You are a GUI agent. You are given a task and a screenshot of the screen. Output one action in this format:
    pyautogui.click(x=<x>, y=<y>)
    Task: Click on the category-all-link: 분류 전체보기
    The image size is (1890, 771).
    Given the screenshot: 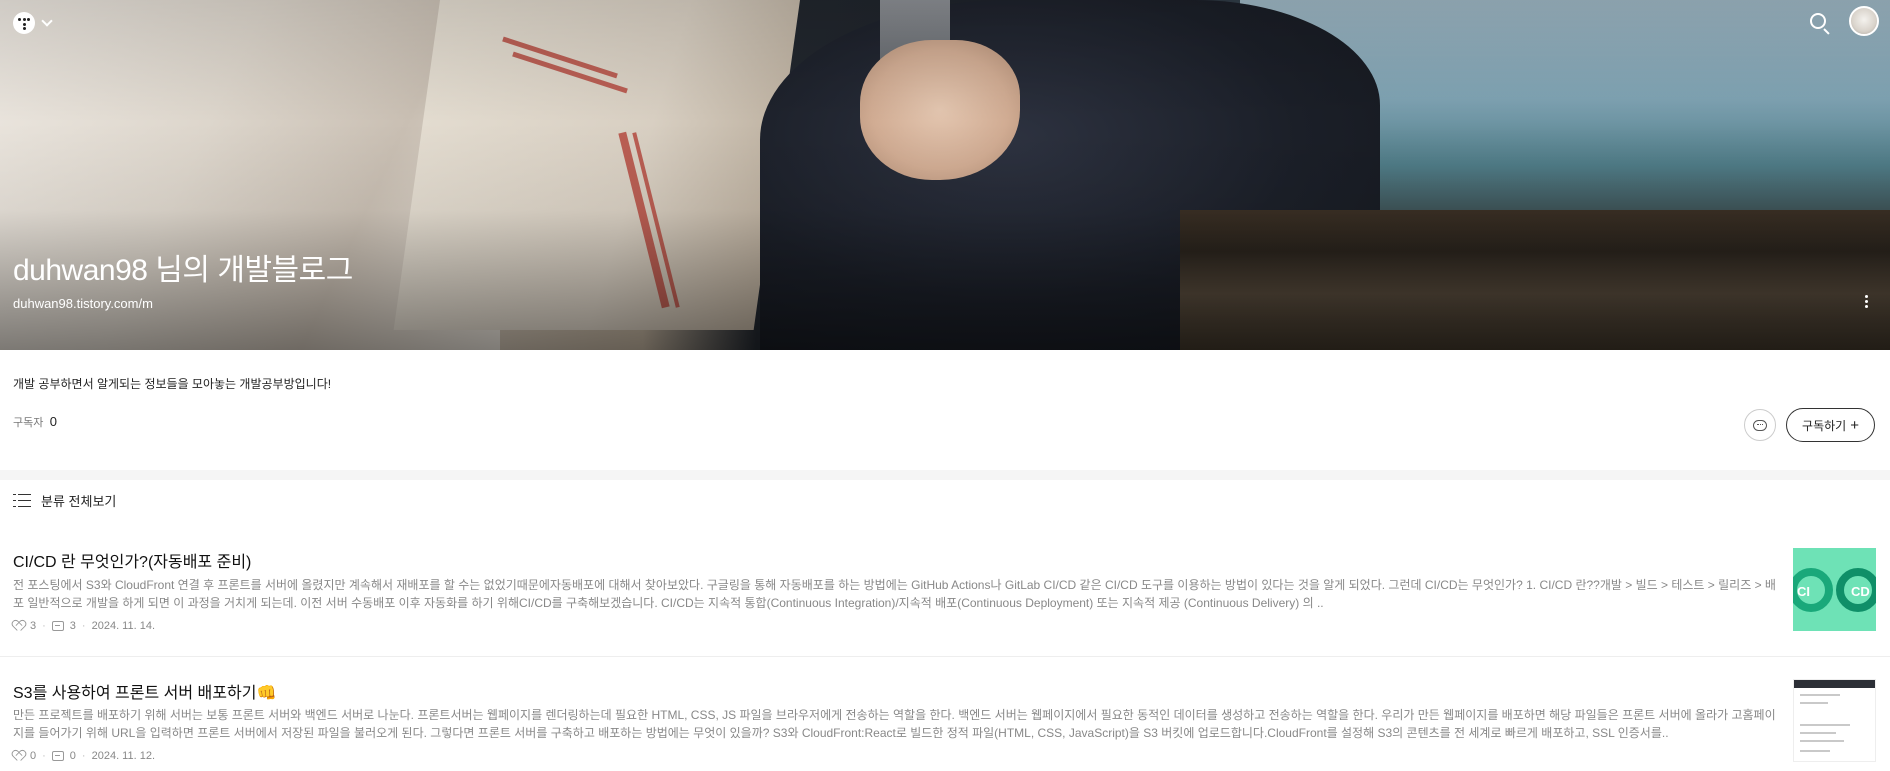 What is the action you would take?
    pyautogui.click(x=64, y=500)
    